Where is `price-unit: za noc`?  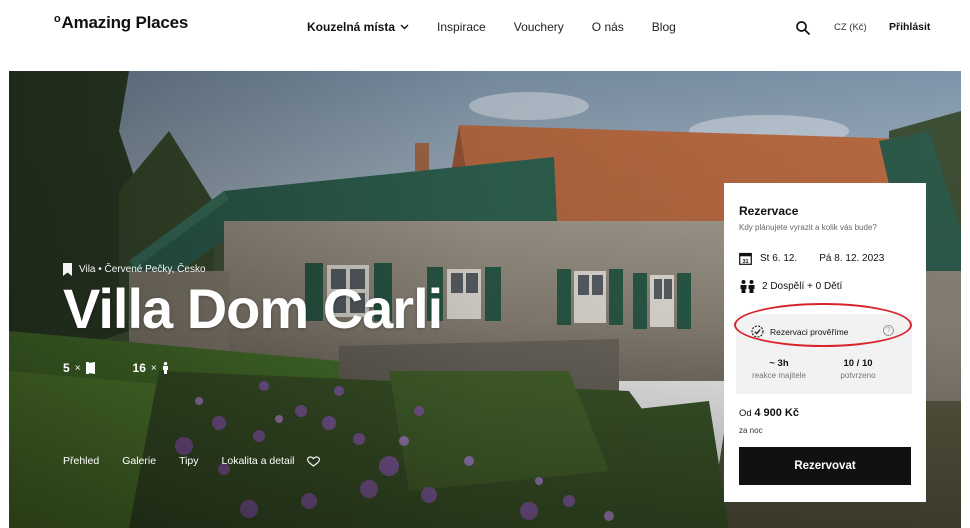
price-unit: za noc is located at coordinates (751, 430).